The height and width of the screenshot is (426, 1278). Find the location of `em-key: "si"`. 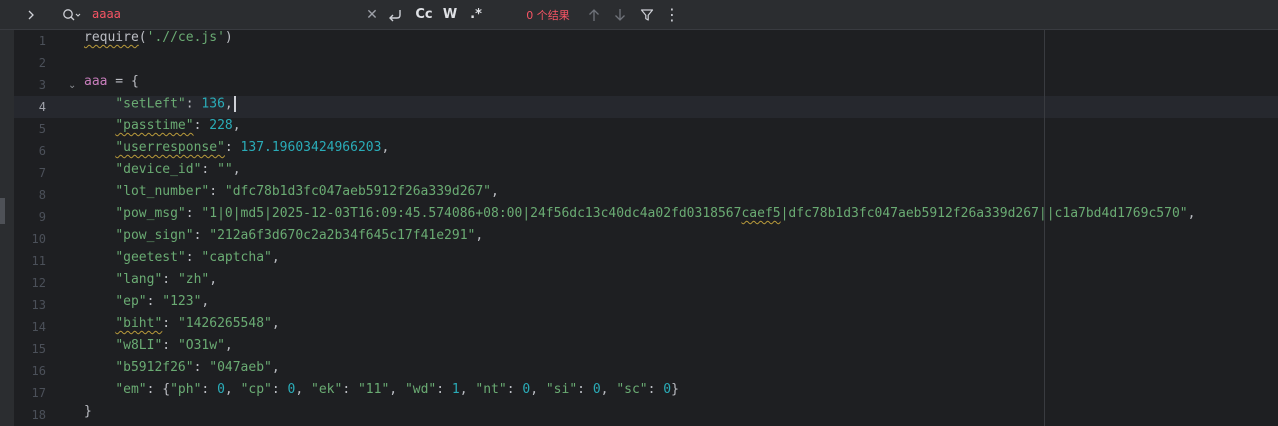

em-key: "si" is located at coordinates (561, 389).